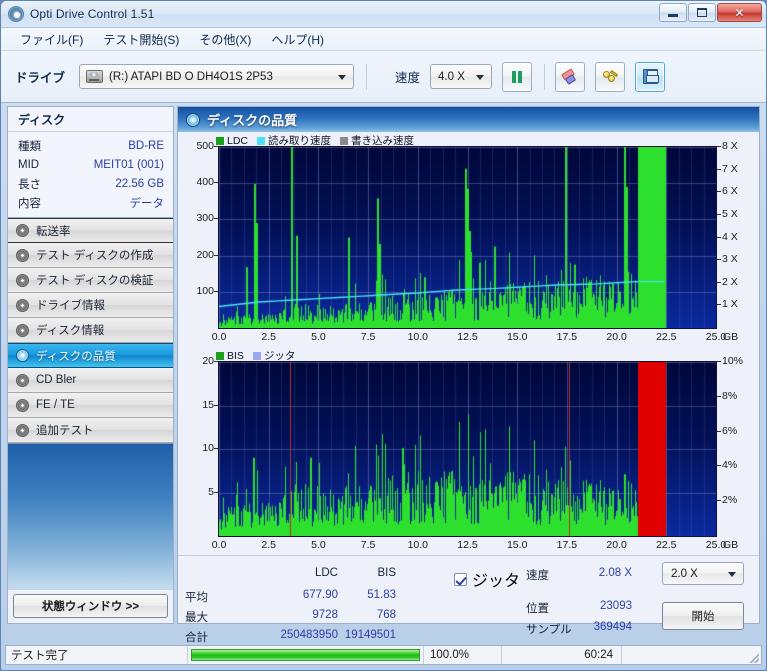 This screenshot has width=767, height=671. I want to click on sidebar-item-extra-tests: 追加テスト, so click(90, 430).